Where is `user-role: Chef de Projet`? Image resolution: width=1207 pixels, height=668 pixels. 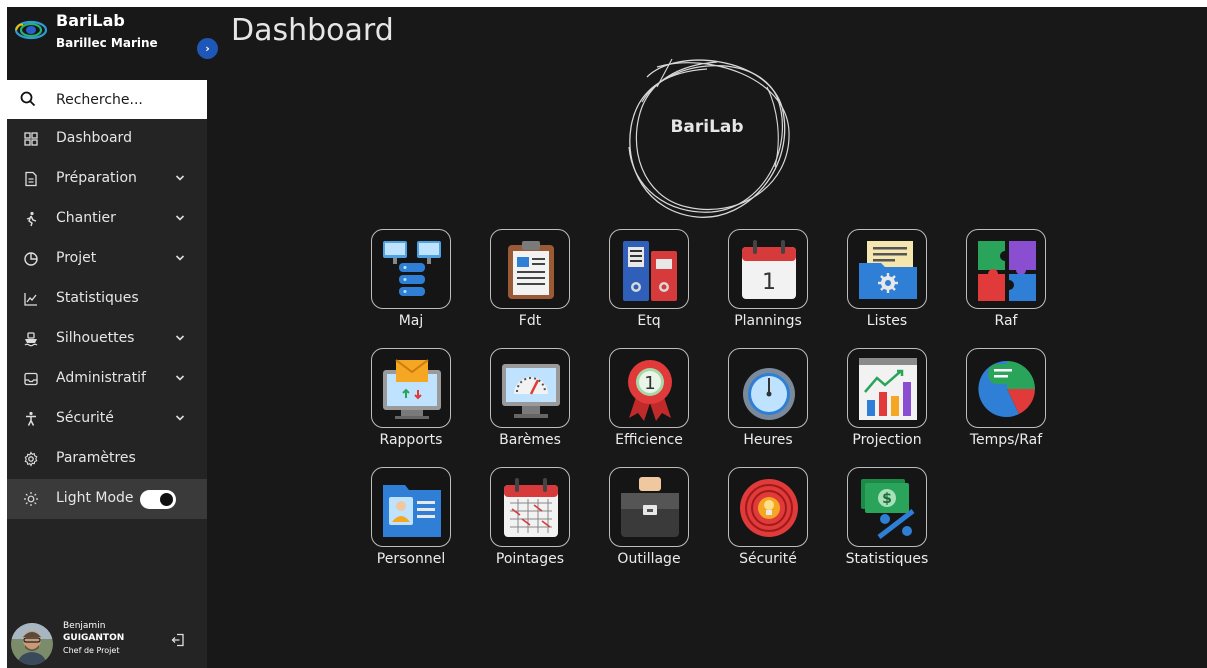 user-role: Chef de Projet is located at coordinates (91, 650).